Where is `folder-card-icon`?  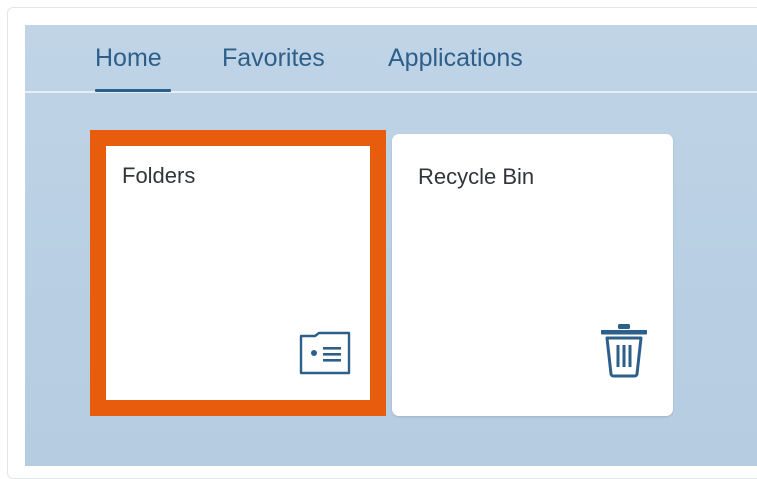 folder-card-icon is located at coordinates (325, 353).